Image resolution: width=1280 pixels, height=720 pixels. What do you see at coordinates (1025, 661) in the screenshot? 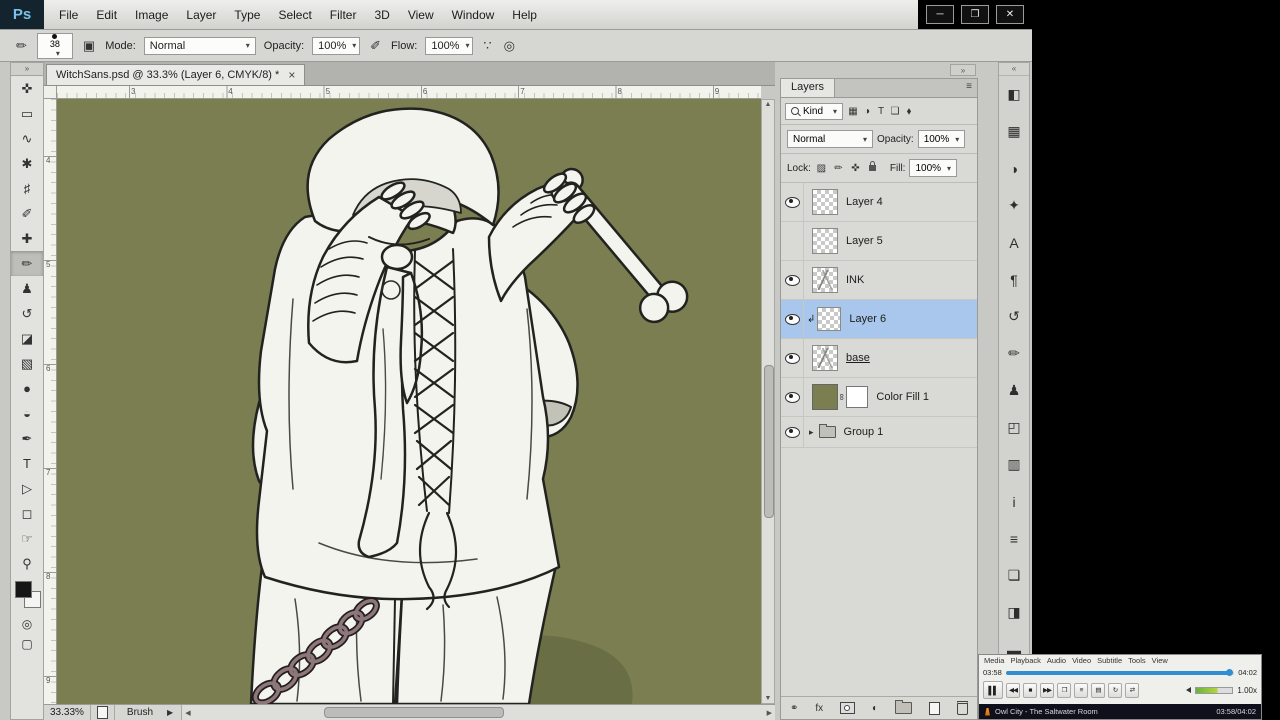
I see `player-menu-playback: Playback` at bounding box center [1025, 661].